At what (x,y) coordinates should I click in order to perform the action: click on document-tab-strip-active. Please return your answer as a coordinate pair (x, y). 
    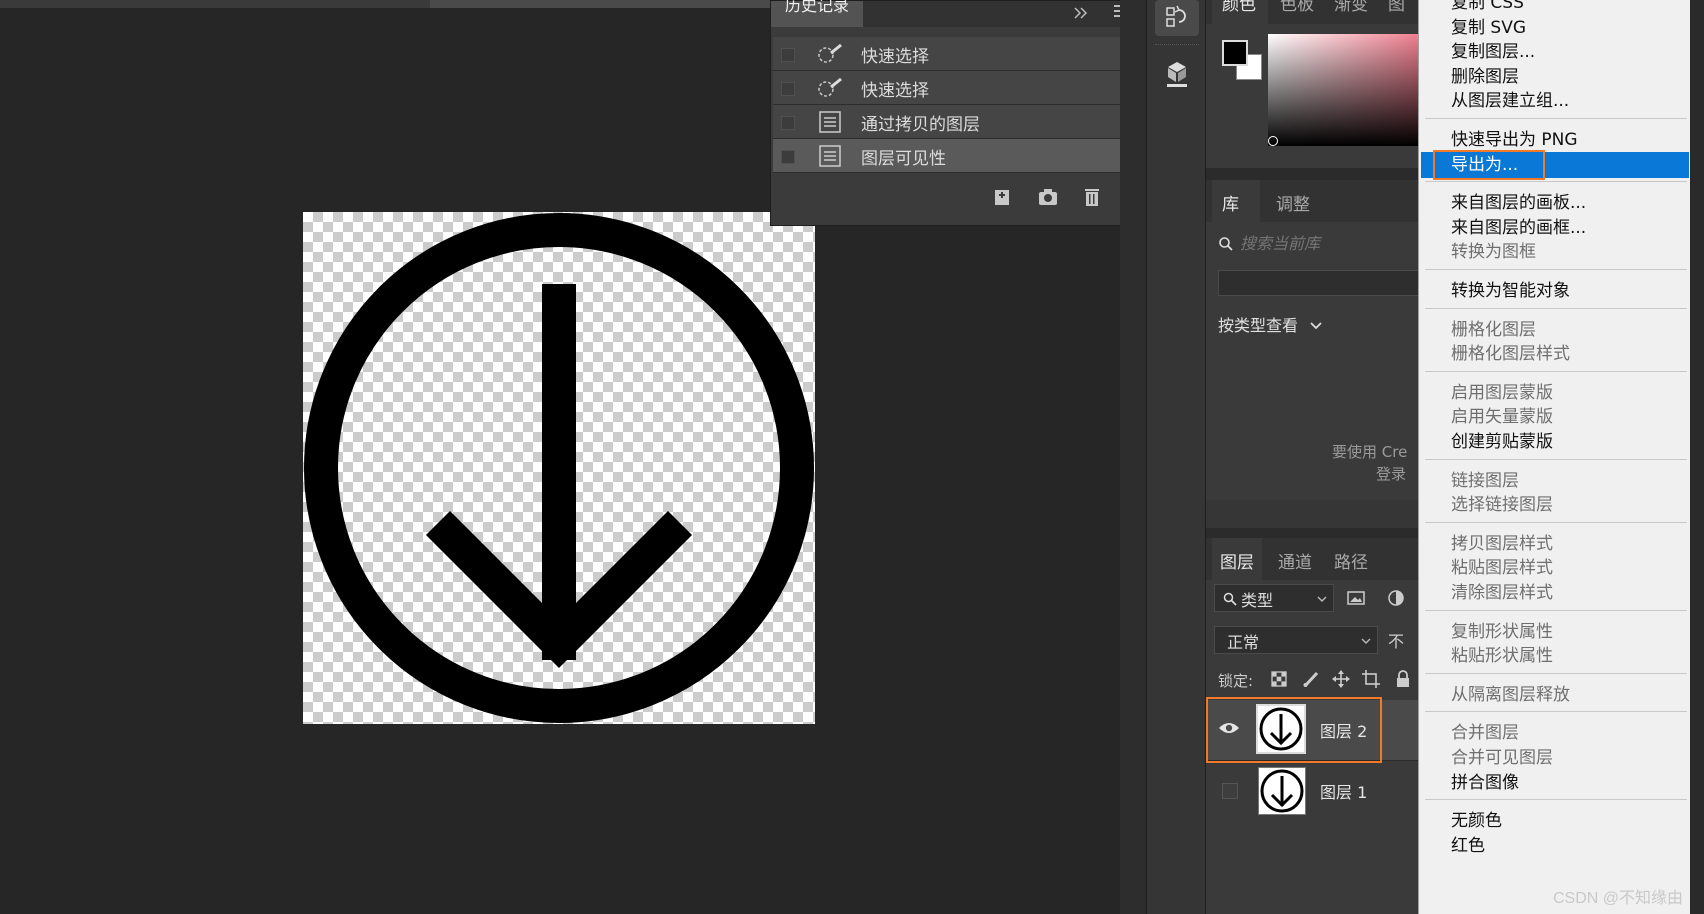
    Looking at the image, I should click on (600, 4).